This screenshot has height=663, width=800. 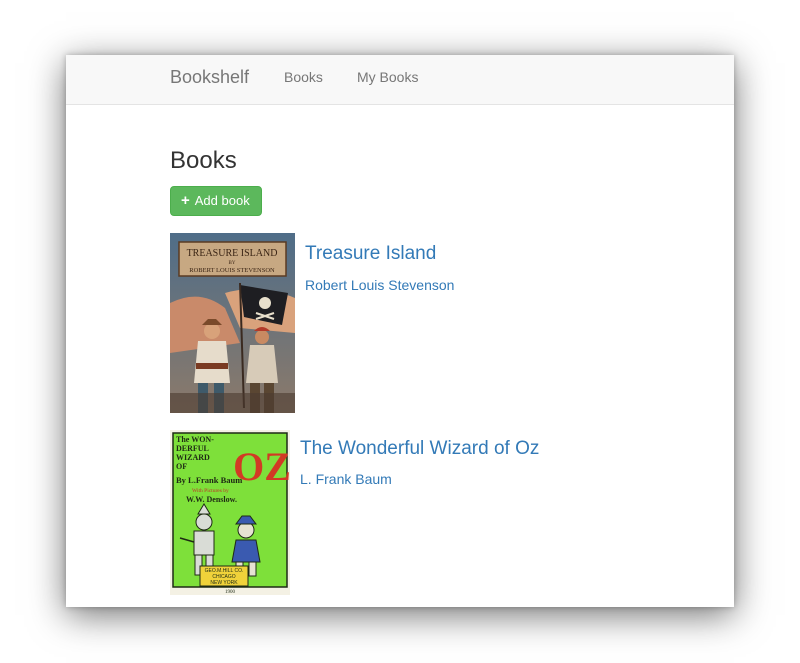 I want to click on cover-author-text: ROBERT LOUIS STEVENSON, so click(x=232, y=270).